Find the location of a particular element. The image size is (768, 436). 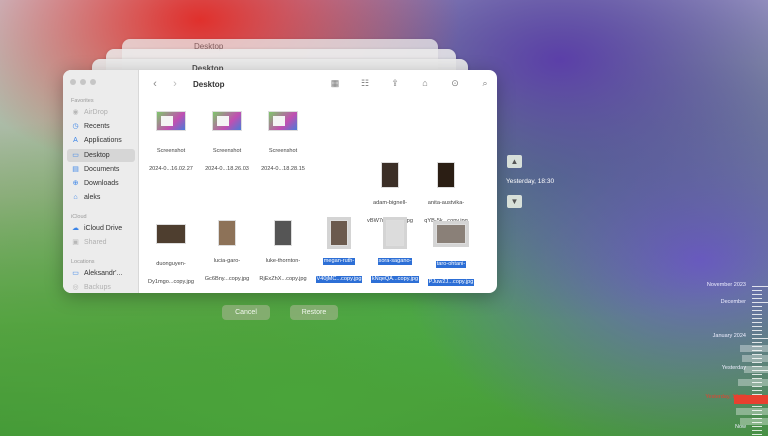

minimize-button is located at coordinates (83, 82).